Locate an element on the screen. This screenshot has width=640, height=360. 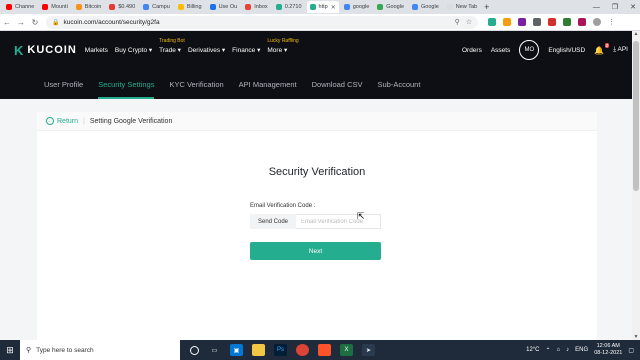
browser-tab: $0.490 is located at coordinates (122, 7).